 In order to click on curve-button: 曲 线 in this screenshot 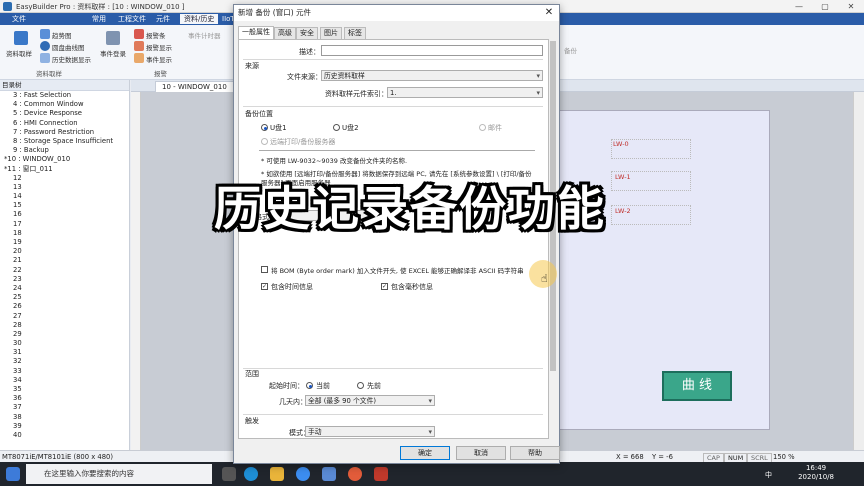, I will do `click(697, 386)`.